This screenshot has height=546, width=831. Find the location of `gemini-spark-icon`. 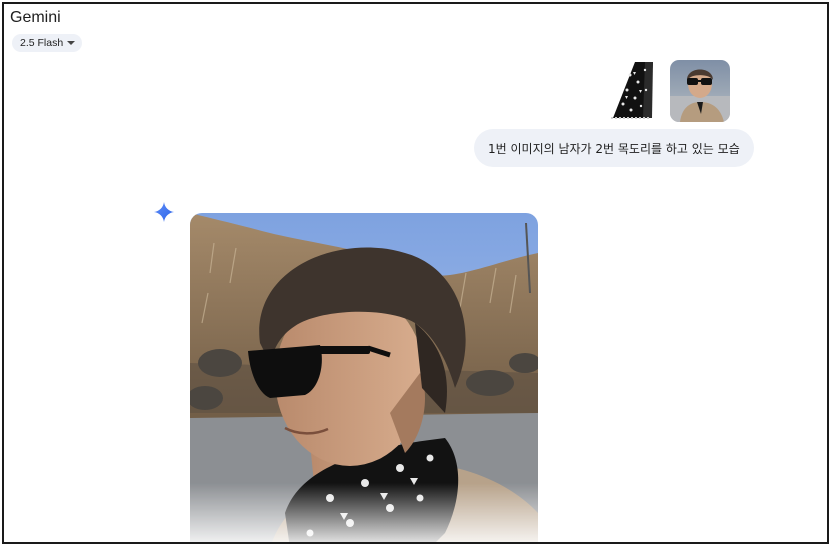

gemini-spark-icon is located at coordinates (164, 212).